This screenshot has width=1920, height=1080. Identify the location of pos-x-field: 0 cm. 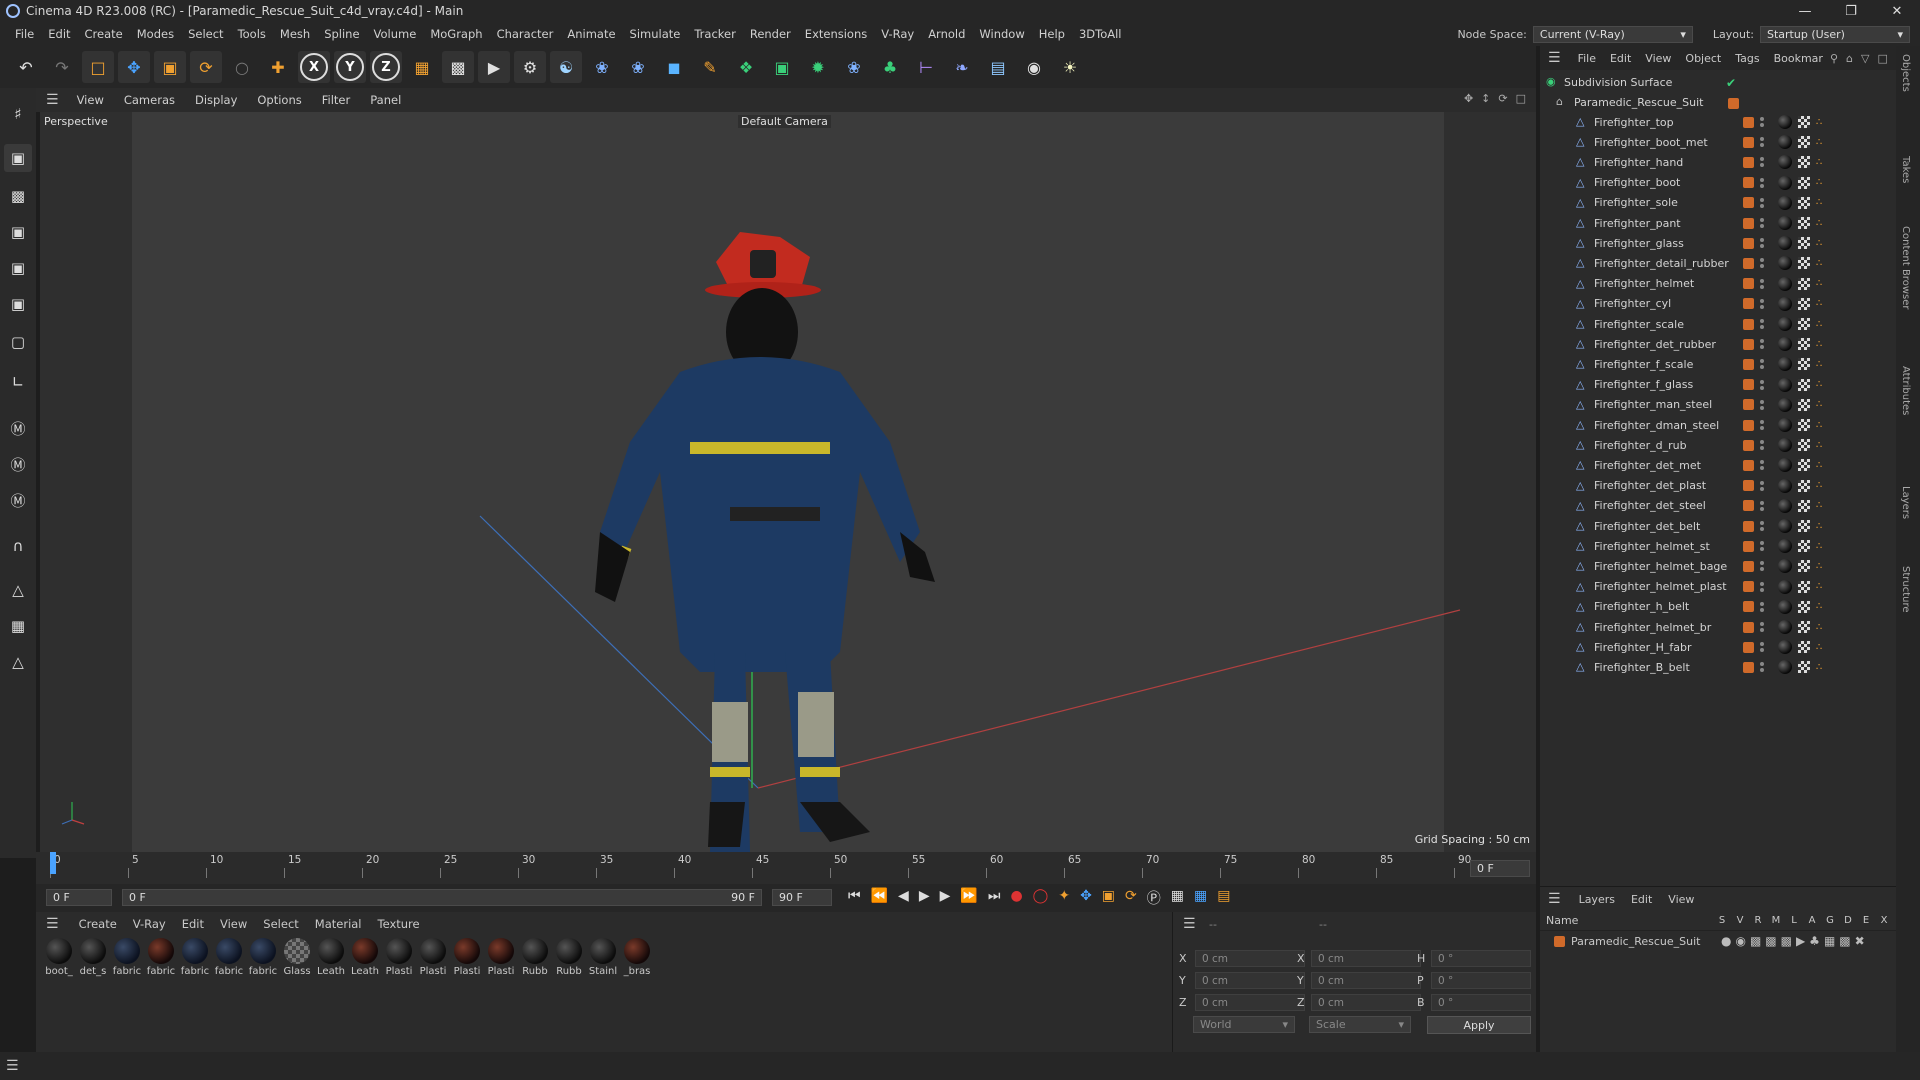
(1250, 958).